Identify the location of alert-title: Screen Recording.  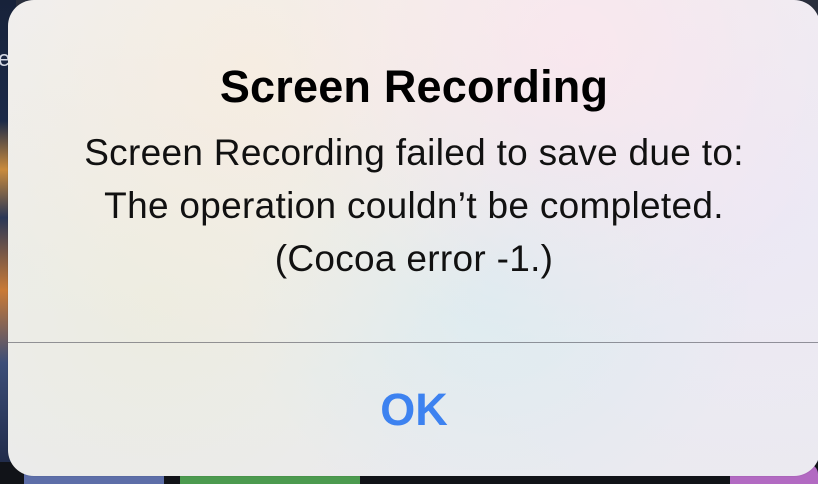
(414, 86).